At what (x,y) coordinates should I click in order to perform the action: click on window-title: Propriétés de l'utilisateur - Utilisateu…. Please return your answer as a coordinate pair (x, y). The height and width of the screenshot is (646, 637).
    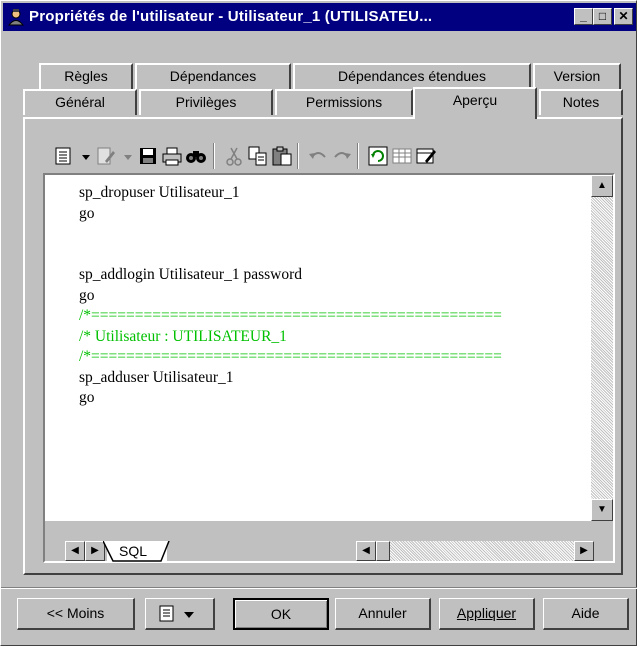
    Looking at the image, I should click on (231, 16).